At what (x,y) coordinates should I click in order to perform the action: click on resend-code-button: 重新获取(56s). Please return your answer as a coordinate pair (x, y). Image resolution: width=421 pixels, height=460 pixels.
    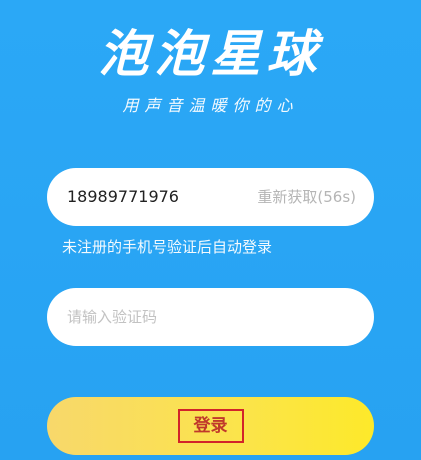
    Looking at the image, I should click on (306, 197).